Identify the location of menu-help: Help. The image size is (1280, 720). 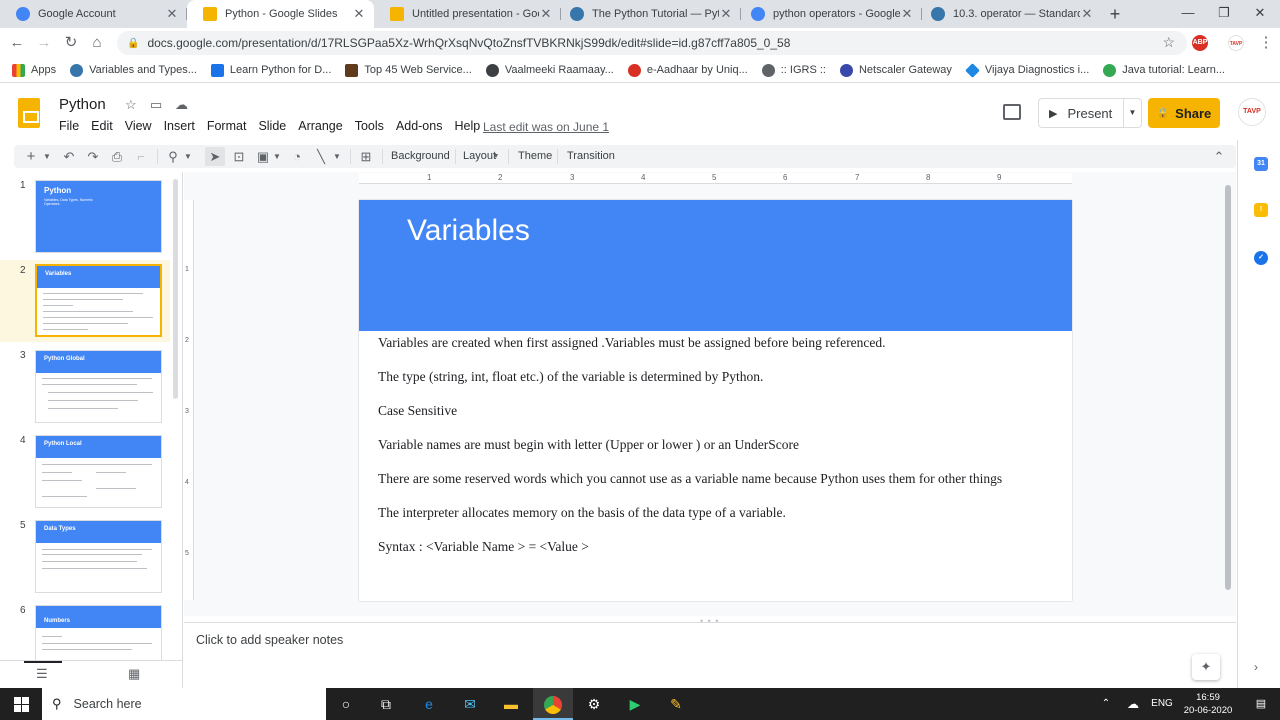
(467, 126).